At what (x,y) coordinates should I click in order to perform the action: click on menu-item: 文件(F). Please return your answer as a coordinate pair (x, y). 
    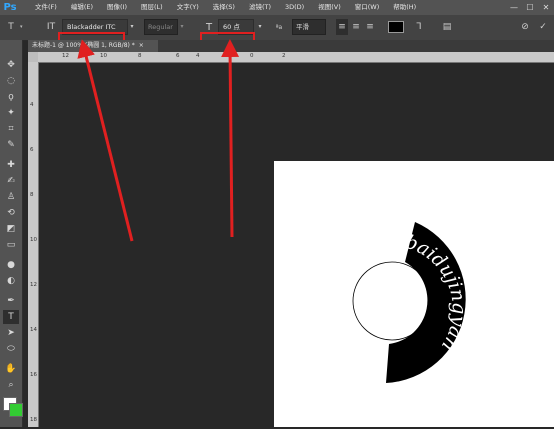
    Looking at the image, I should click on (46, 7).